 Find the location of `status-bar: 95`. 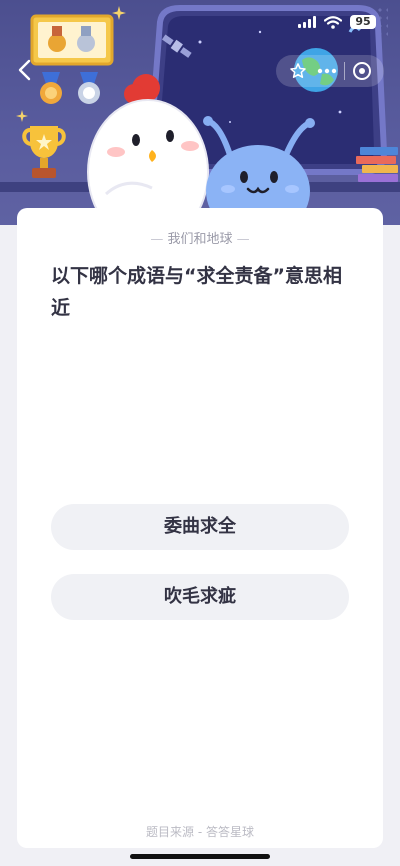

status-bar: 95 is located at coordinates (200, 22).